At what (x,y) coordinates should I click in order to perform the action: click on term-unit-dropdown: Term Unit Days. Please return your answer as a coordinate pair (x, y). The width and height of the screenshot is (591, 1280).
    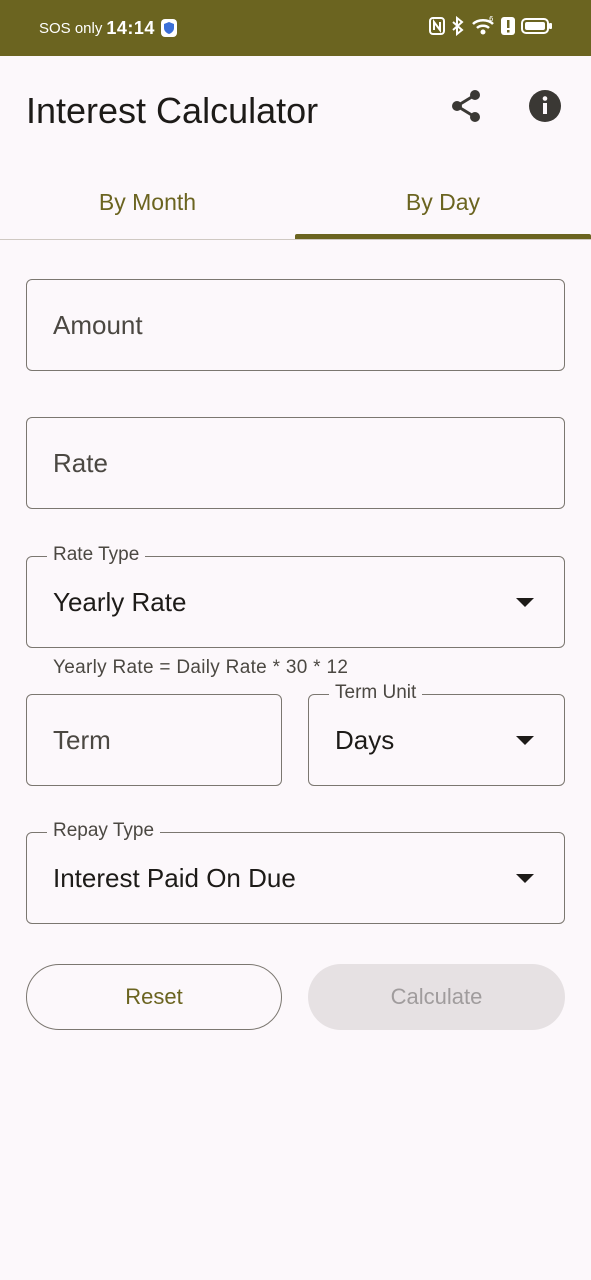
    Looking at the image, I should click on (436, 734).